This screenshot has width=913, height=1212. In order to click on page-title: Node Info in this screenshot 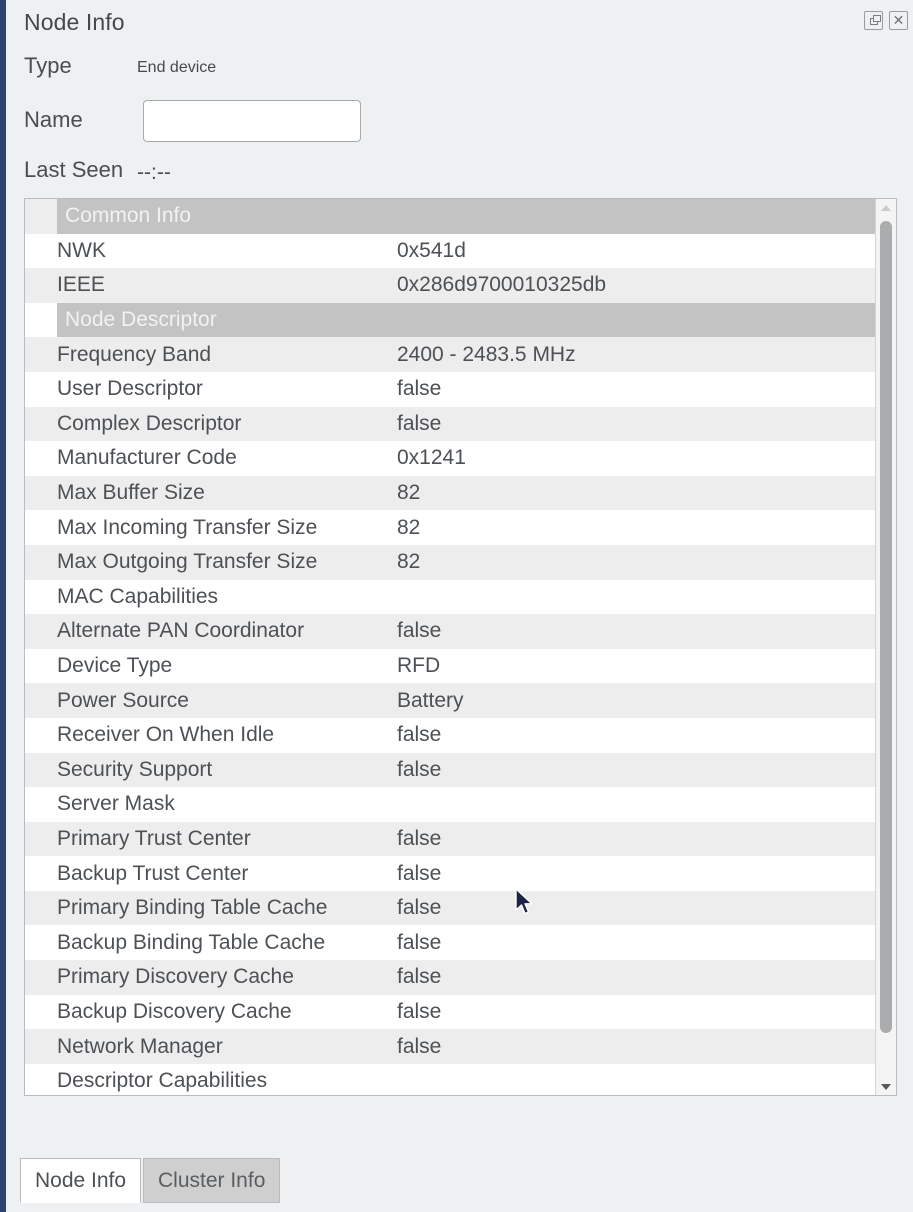, I will do `click(74, 22)`.